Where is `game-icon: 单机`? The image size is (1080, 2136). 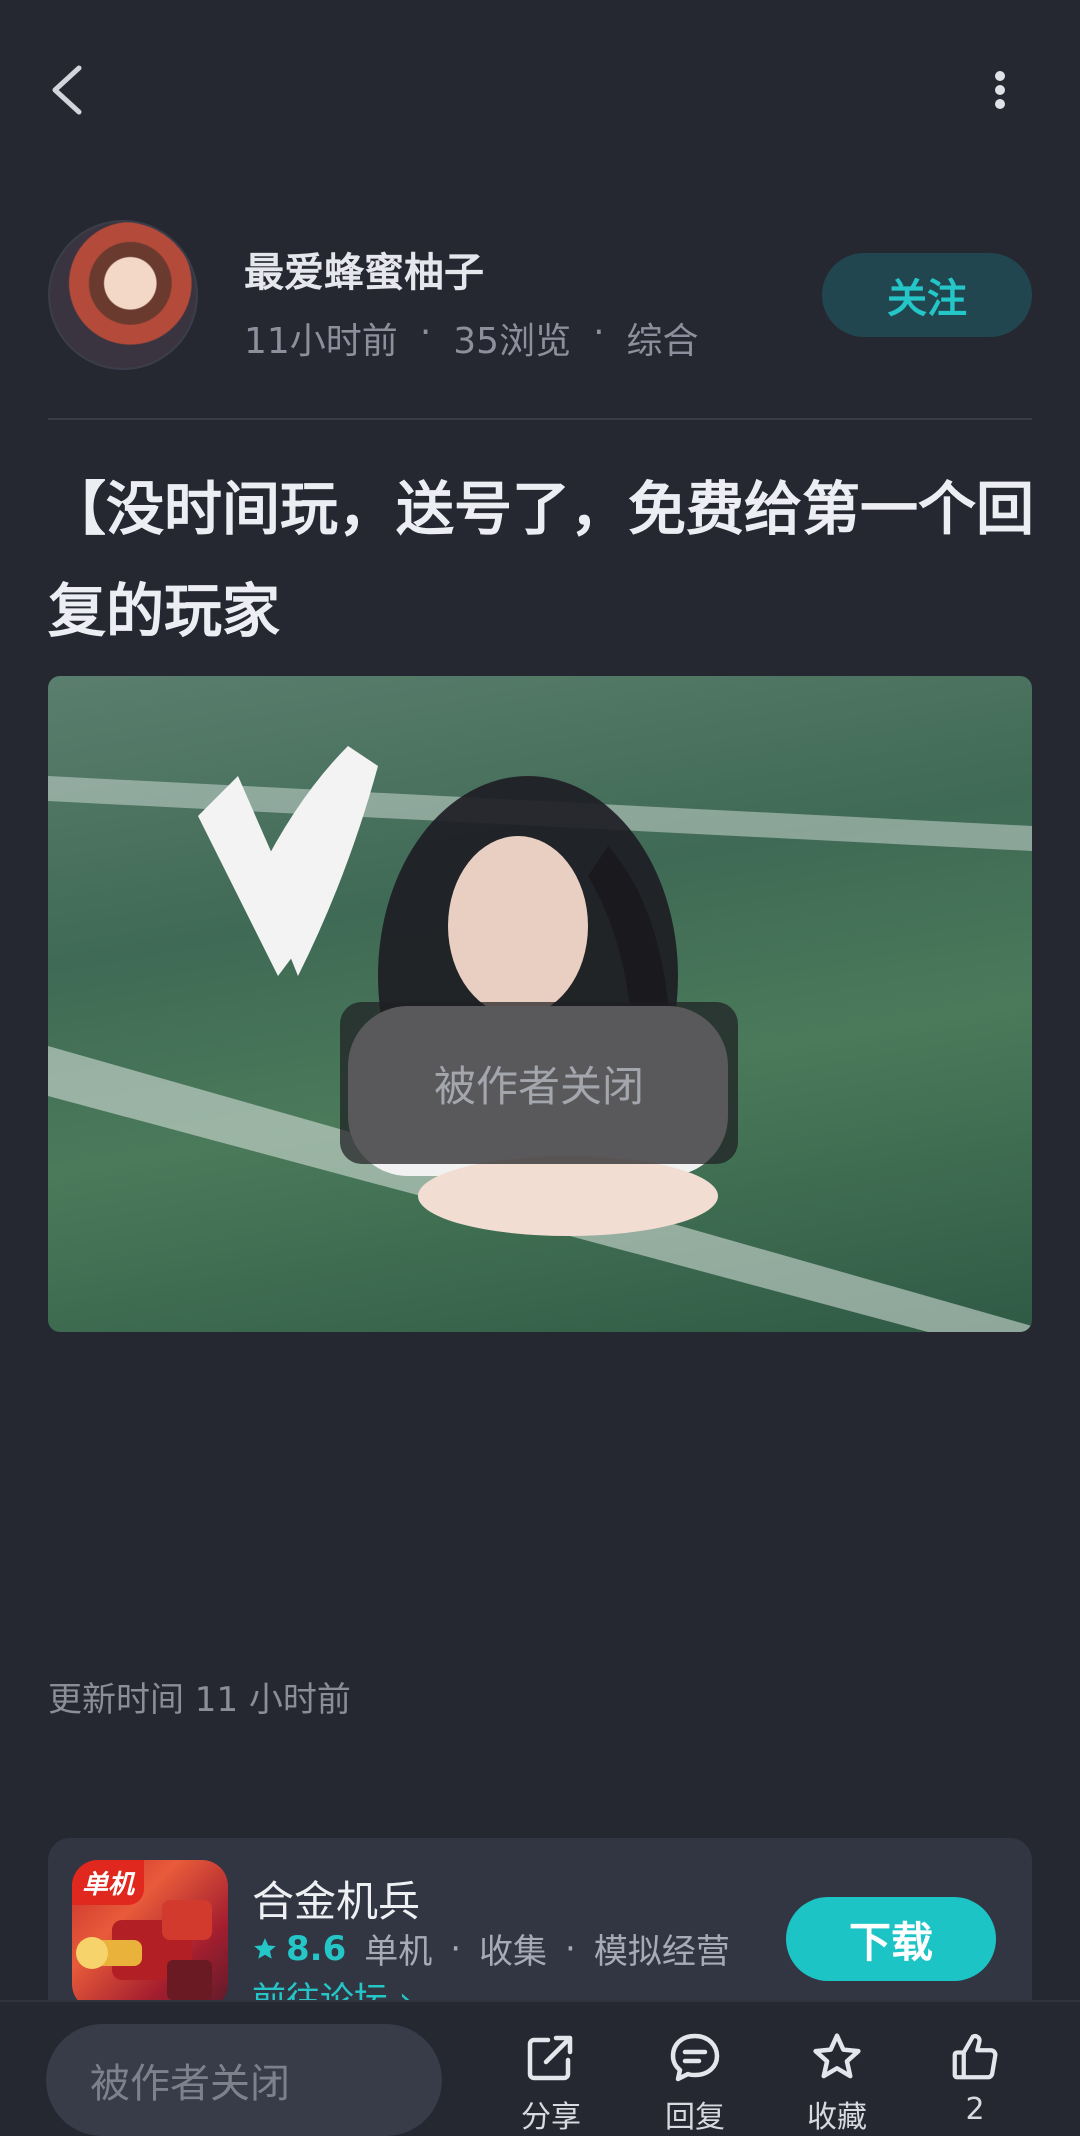 game-icon: 单机 is located at coordinates (150, 1935).